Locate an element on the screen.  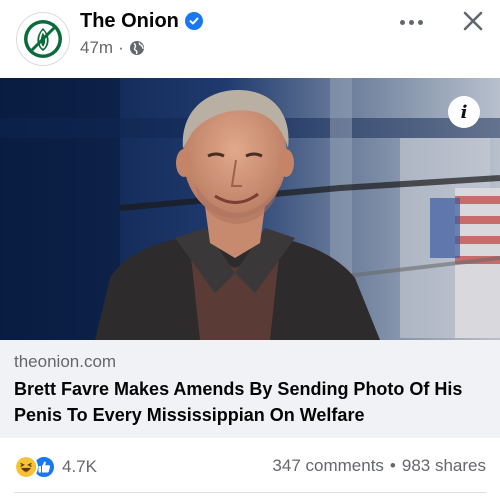
info-button: i is located at coordinates (464, 112).